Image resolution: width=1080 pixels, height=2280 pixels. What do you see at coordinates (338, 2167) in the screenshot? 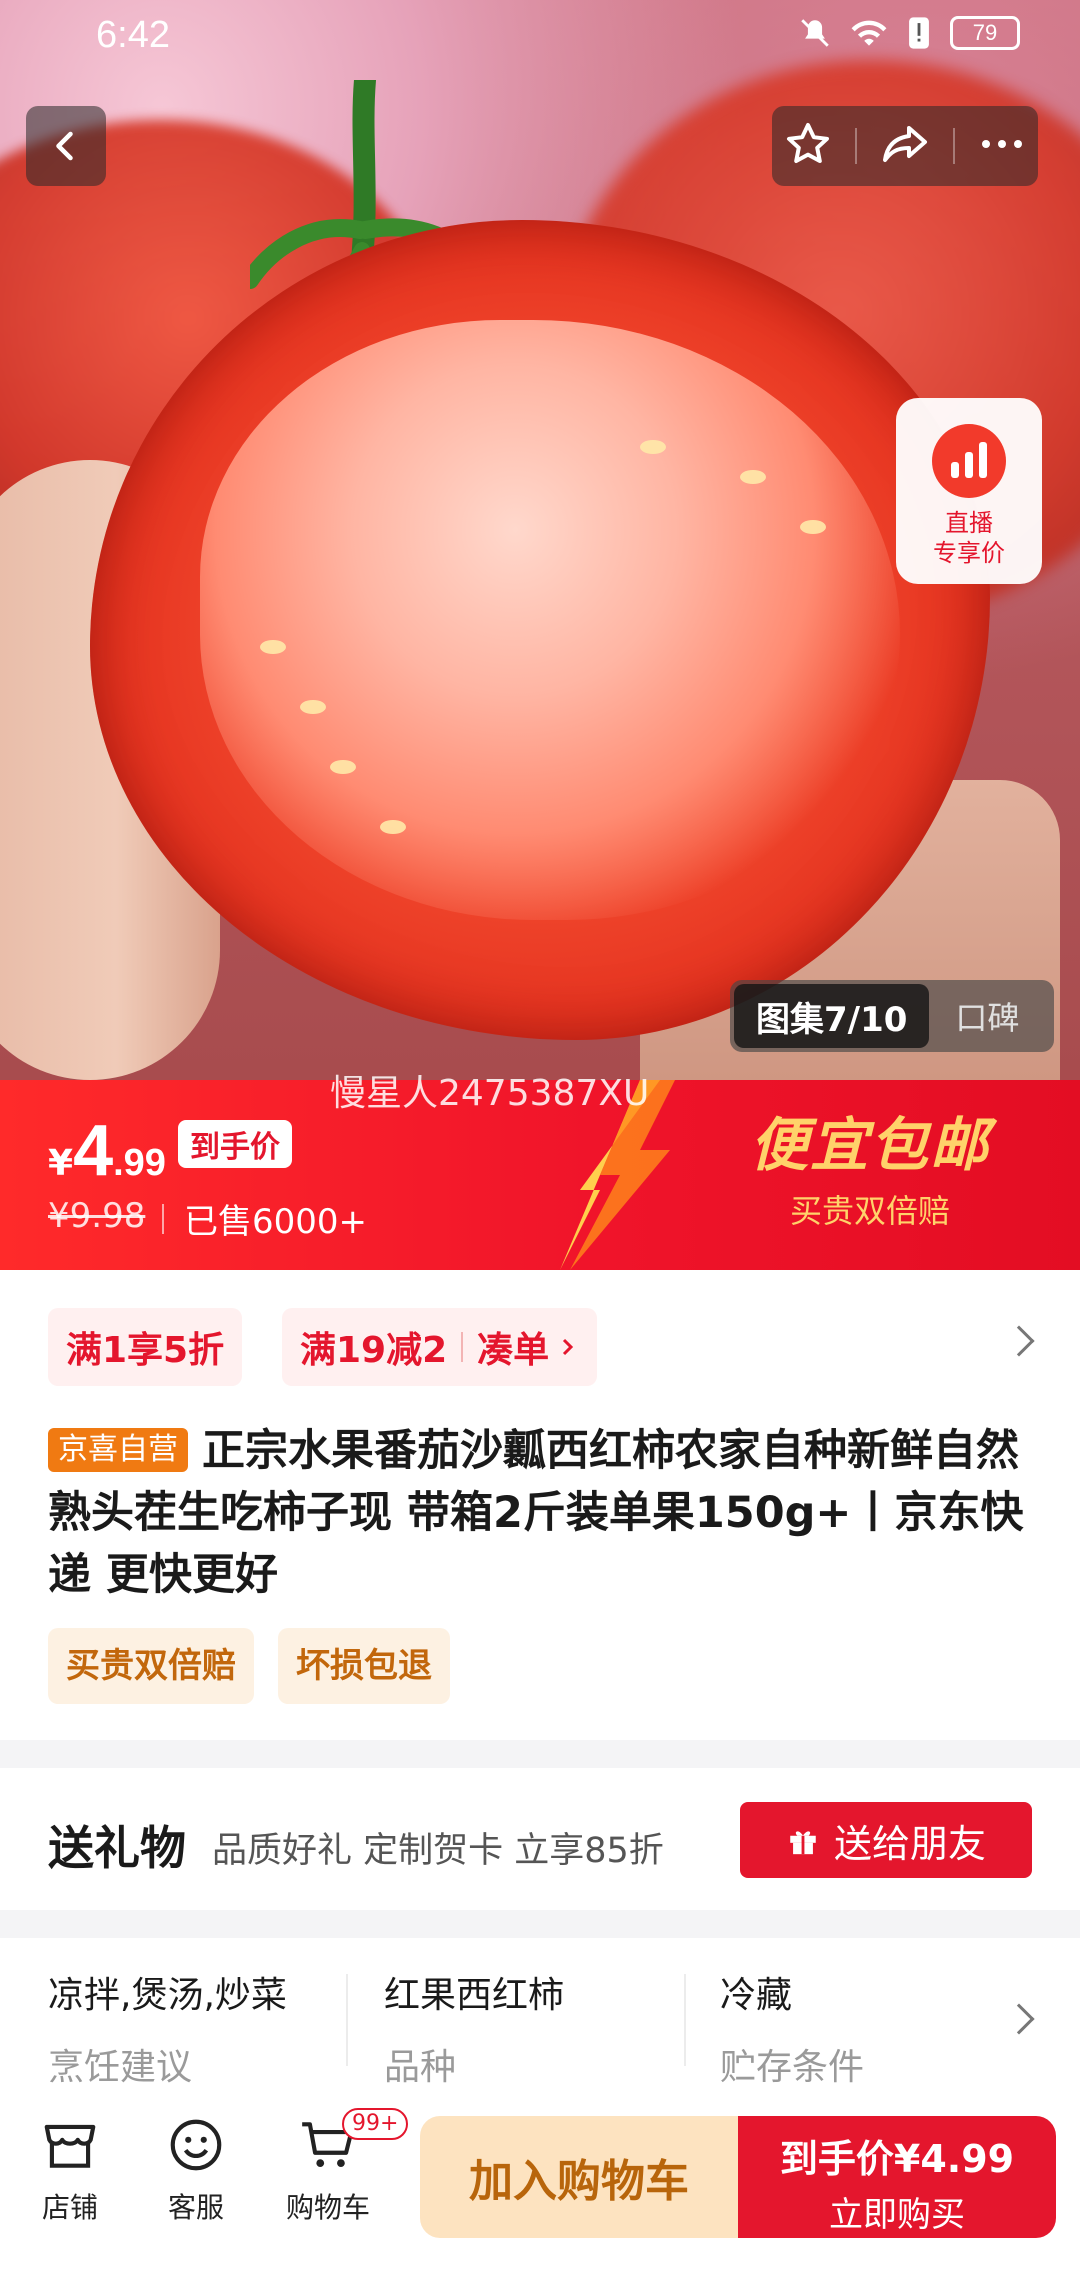
I see `cart-button: 购物车 99+` at bounding box center [338, 2167].